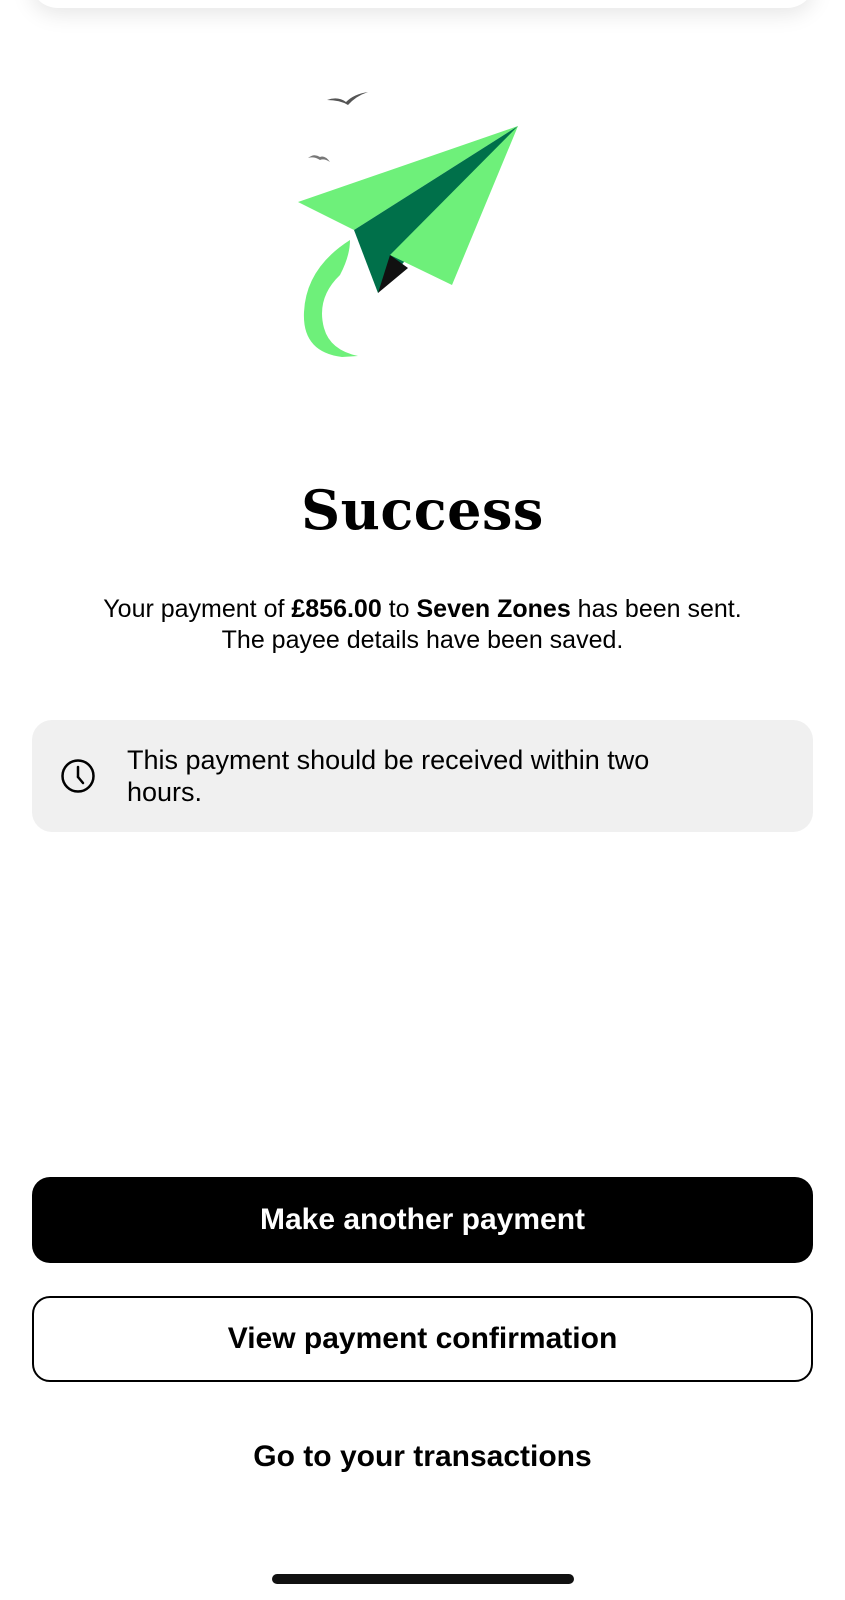 The width and height of the screenshot is (845, 1600). Describe the element at coordinates (78, 776) in the screenshot. I see `clock-icon` at that location.